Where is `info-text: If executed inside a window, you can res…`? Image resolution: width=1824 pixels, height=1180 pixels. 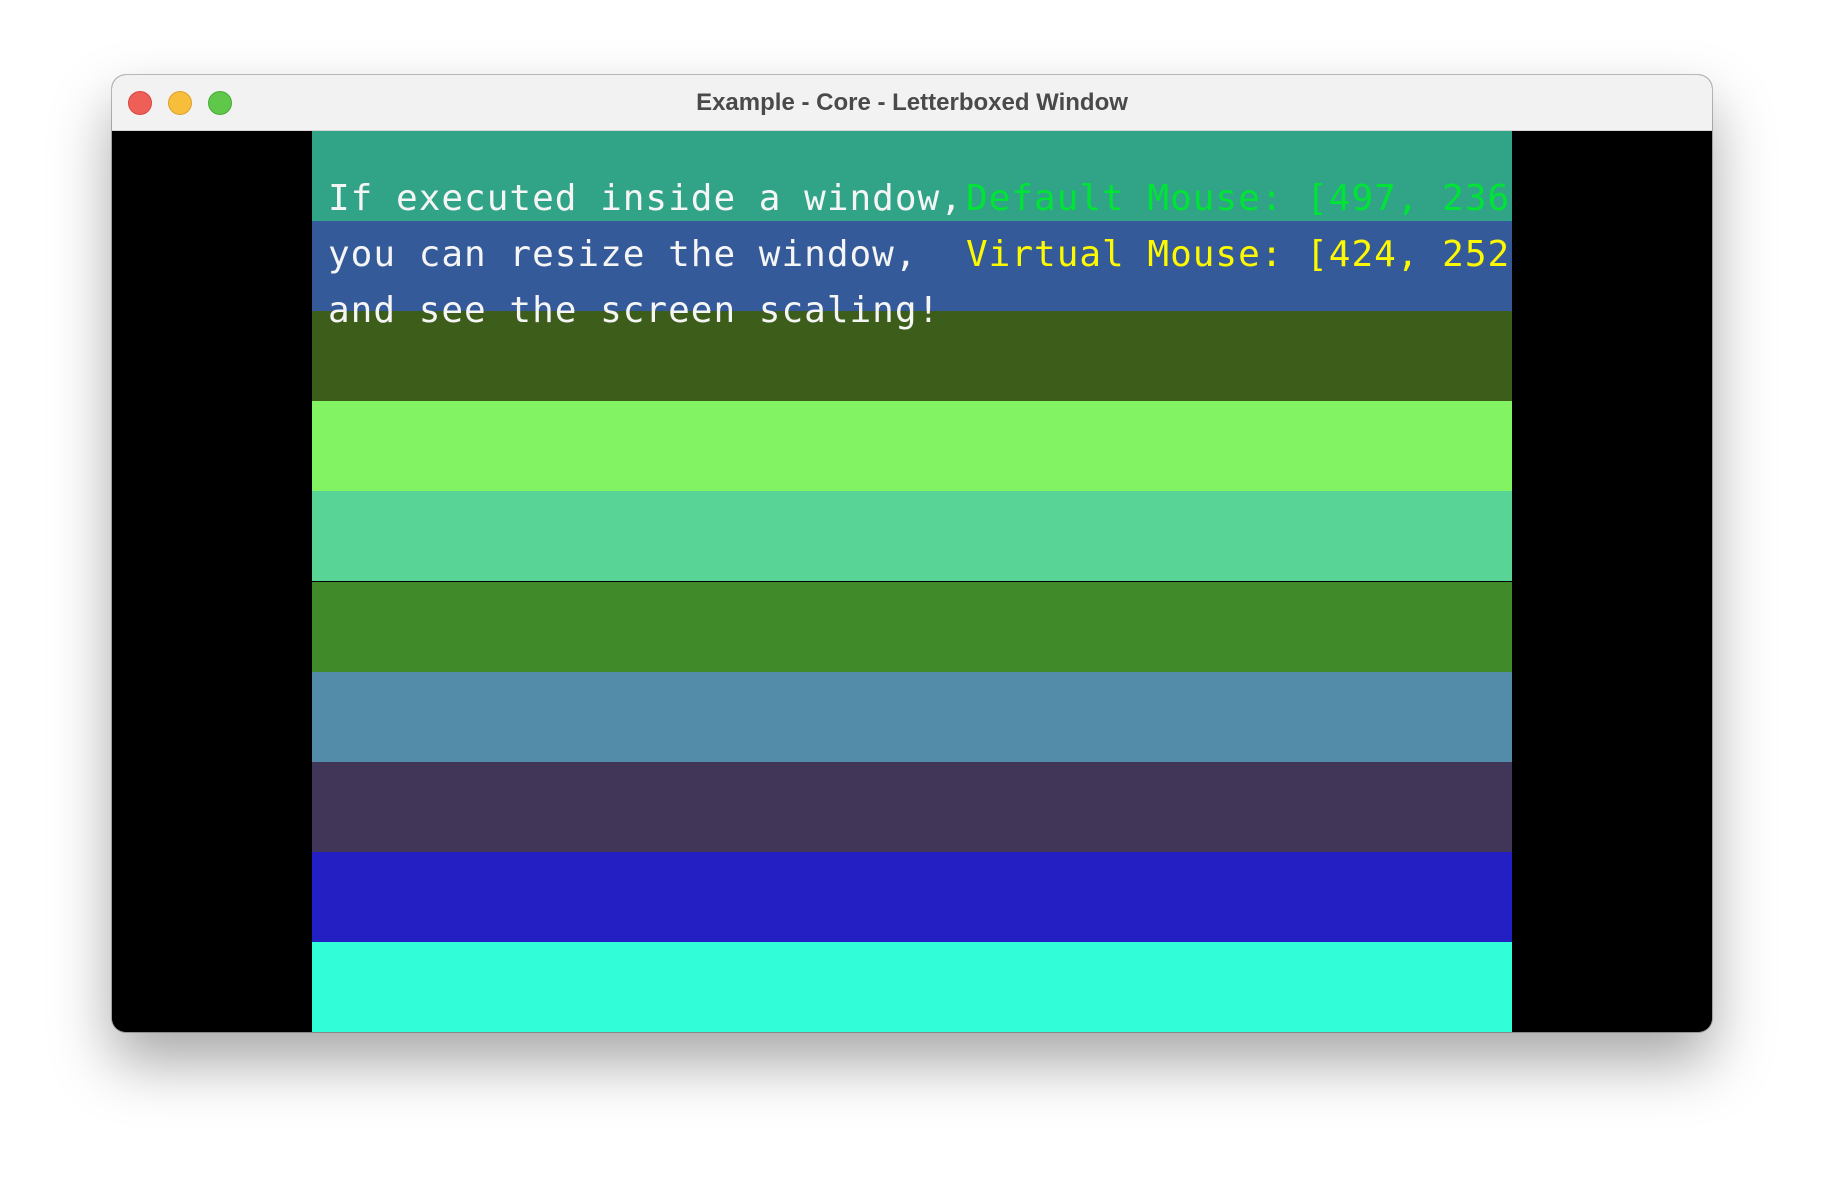 info-text: If executed inside a window, you can res… is located at coordinates (645, 255).